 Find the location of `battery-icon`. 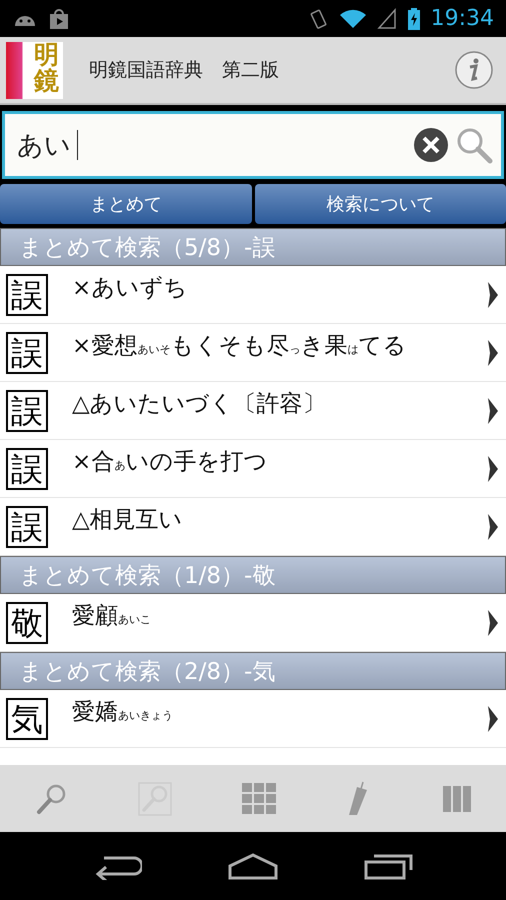

battery-icon is located at coordinates (413, 18).